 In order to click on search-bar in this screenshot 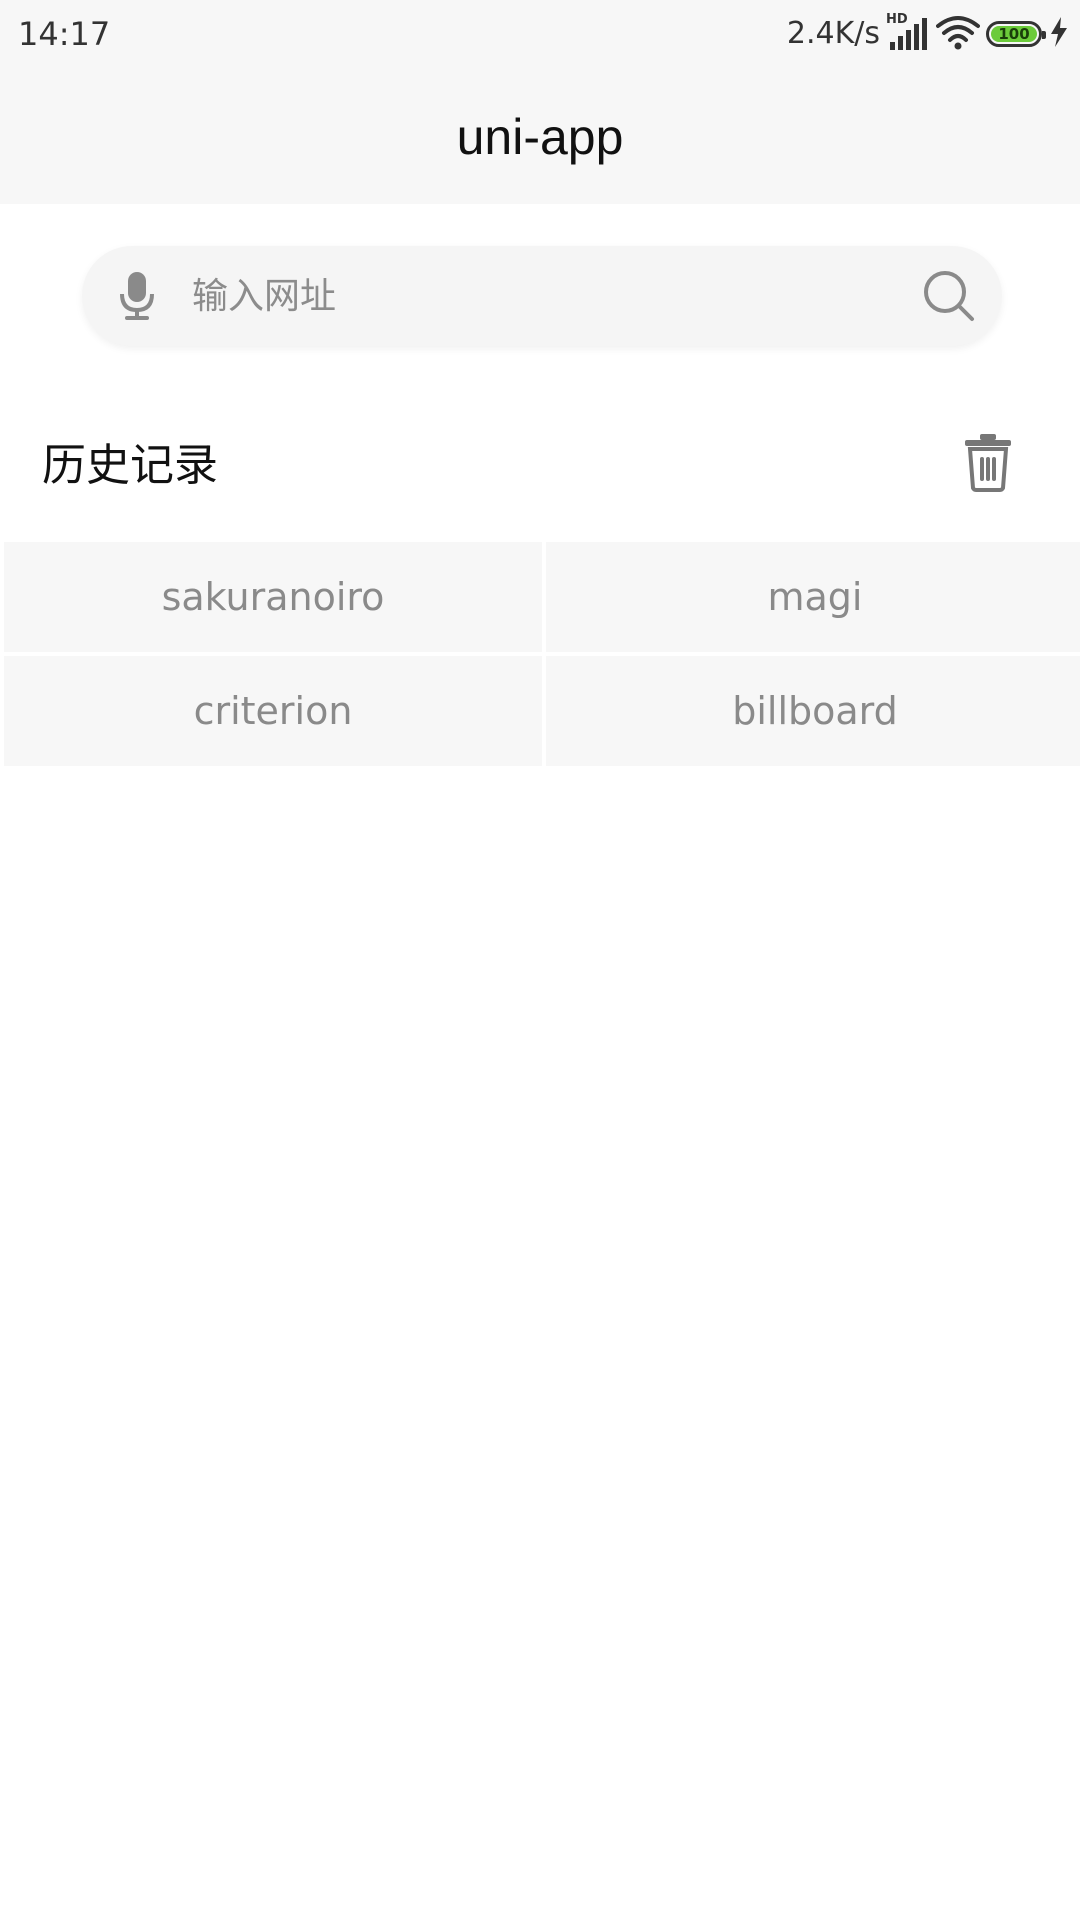, I will do `click(542, 296)`.